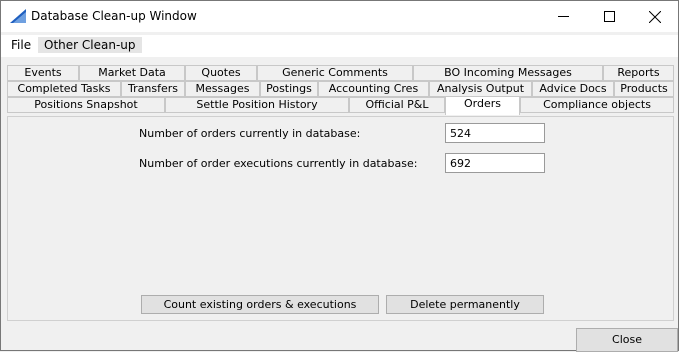  I want to click on menu-bar: File Other Clean-up, so click(339, 46).